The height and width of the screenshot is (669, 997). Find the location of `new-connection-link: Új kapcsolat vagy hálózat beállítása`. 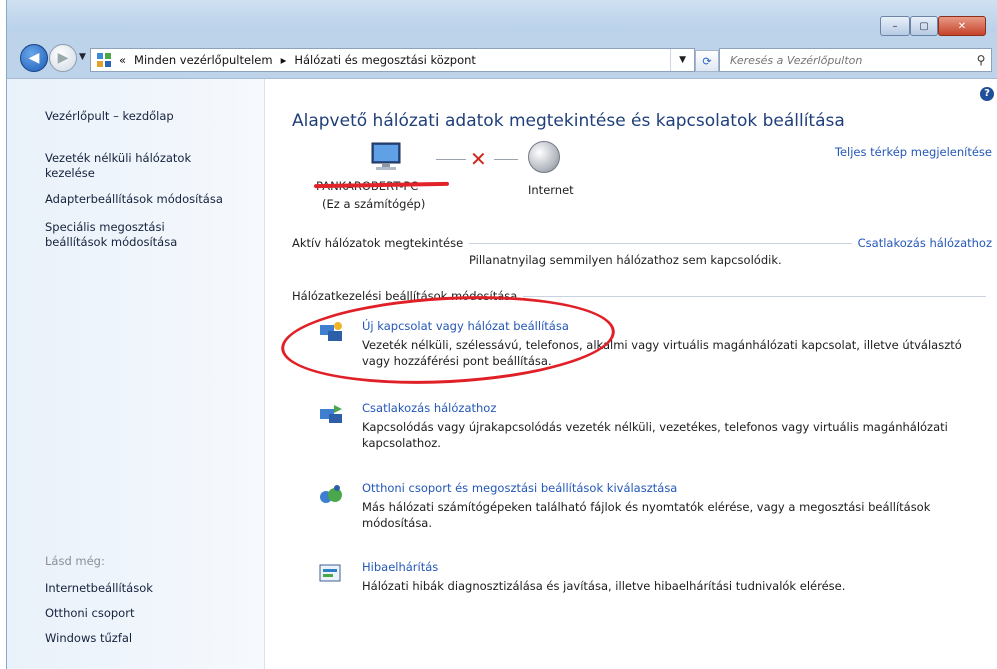

new-connection-link: Új kapcsolat vagy hálózat beállítása is located at coordinates (465, 326).